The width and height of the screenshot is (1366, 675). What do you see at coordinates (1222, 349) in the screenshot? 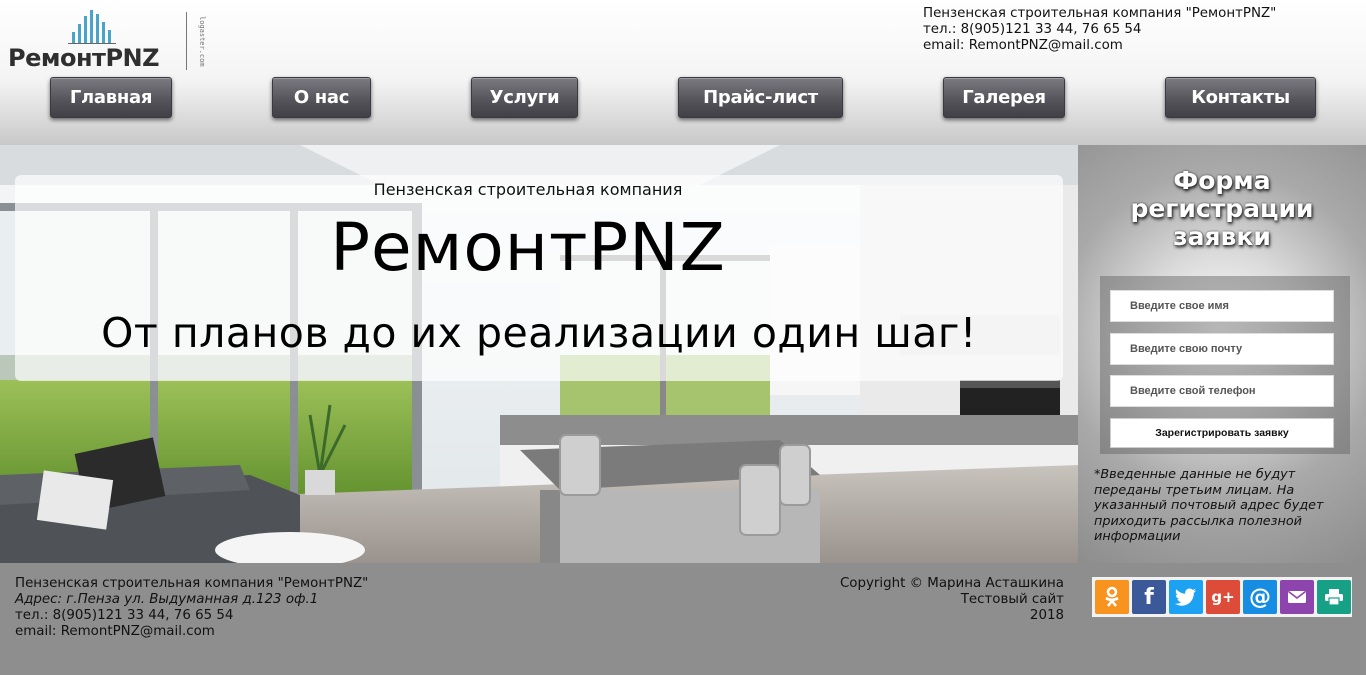
I see `email-input` at bounding box center [1222, 349].